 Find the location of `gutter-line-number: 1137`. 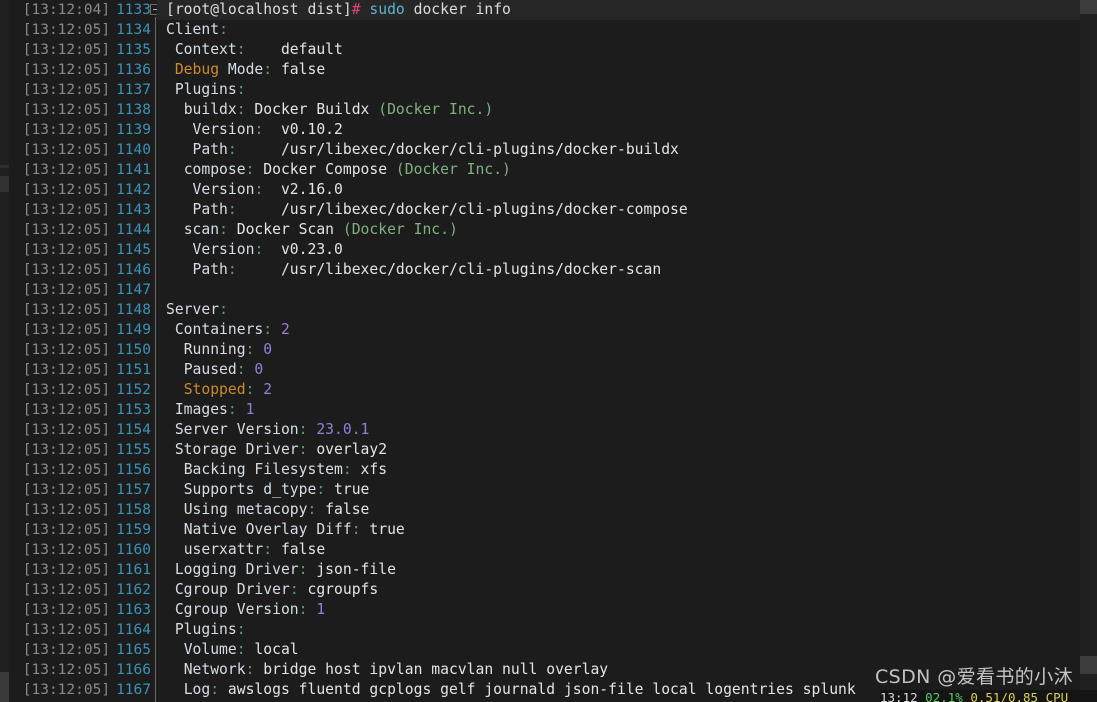

gutter-line-number: 1137 is located at coordinates (133, 90).